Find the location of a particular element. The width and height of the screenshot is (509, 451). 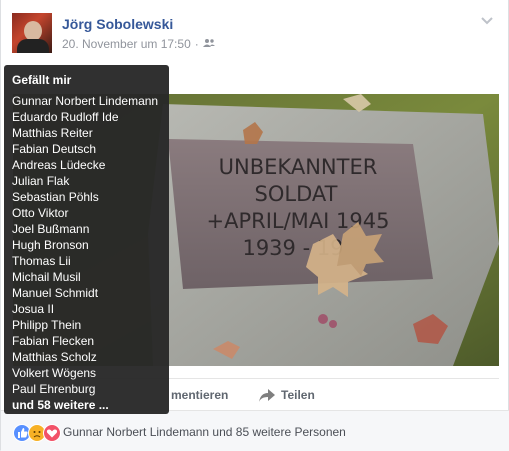

post-meta: 20. November um 17:50 · is located at coordinates (138, 44).